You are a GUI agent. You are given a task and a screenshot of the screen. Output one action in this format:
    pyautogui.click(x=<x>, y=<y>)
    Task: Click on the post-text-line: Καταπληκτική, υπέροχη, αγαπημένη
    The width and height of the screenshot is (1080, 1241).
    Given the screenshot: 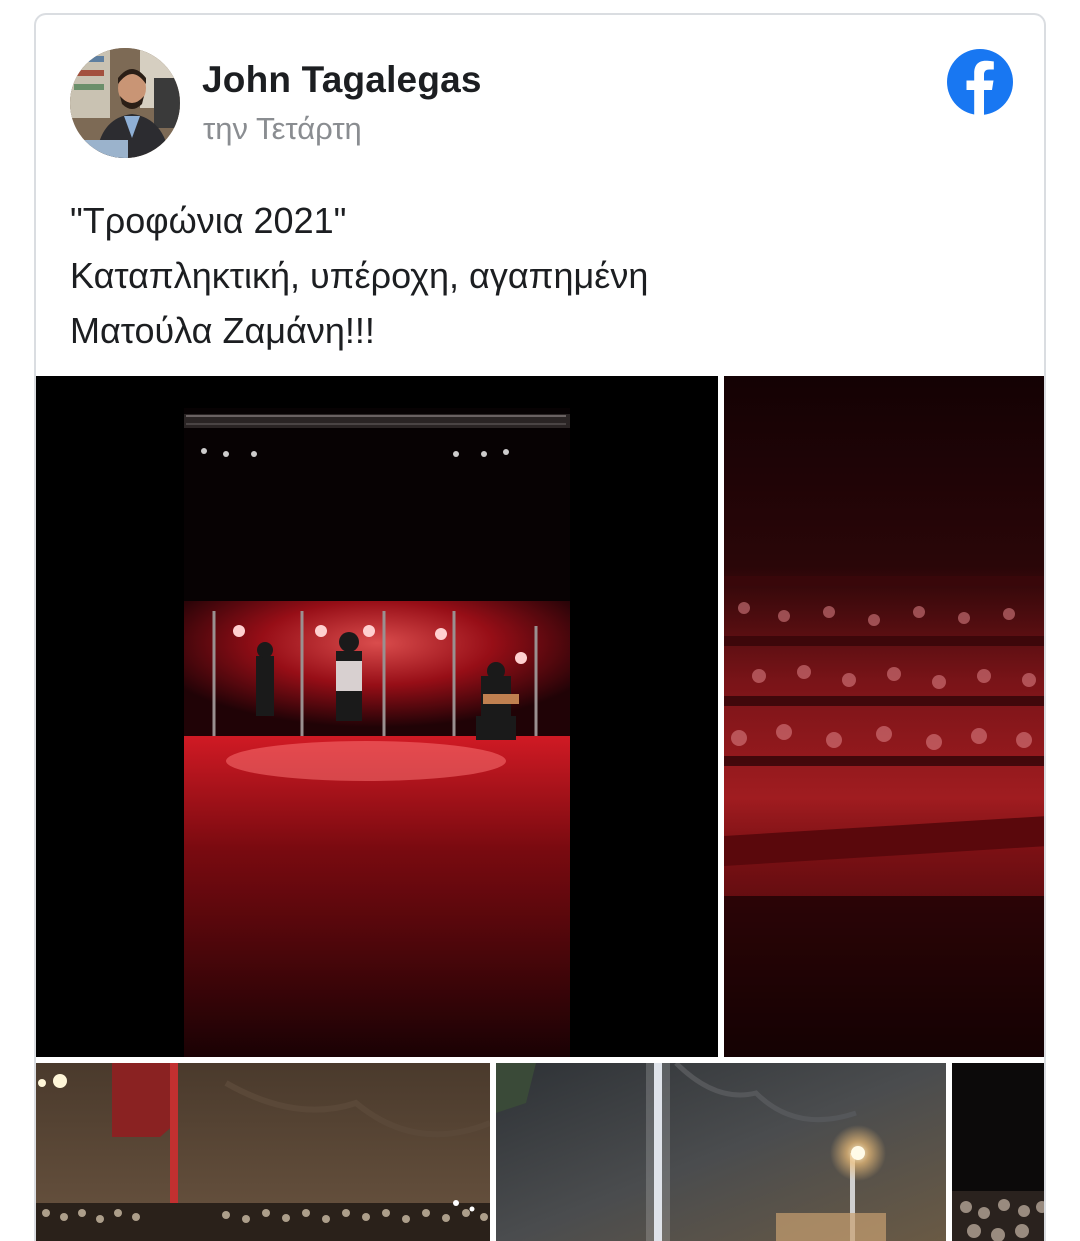 What is the action you would take?
    pyautogui.click(x=359, y=275)
    